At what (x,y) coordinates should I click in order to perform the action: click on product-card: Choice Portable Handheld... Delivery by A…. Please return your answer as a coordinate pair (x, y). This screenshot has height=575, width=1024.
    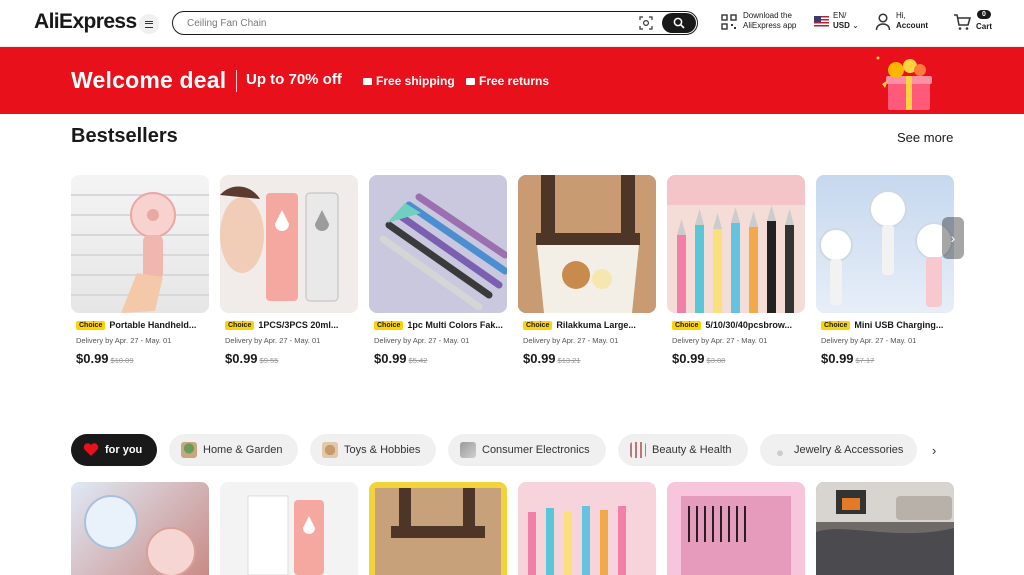
    Looking at the image, I should click on (140, 270).